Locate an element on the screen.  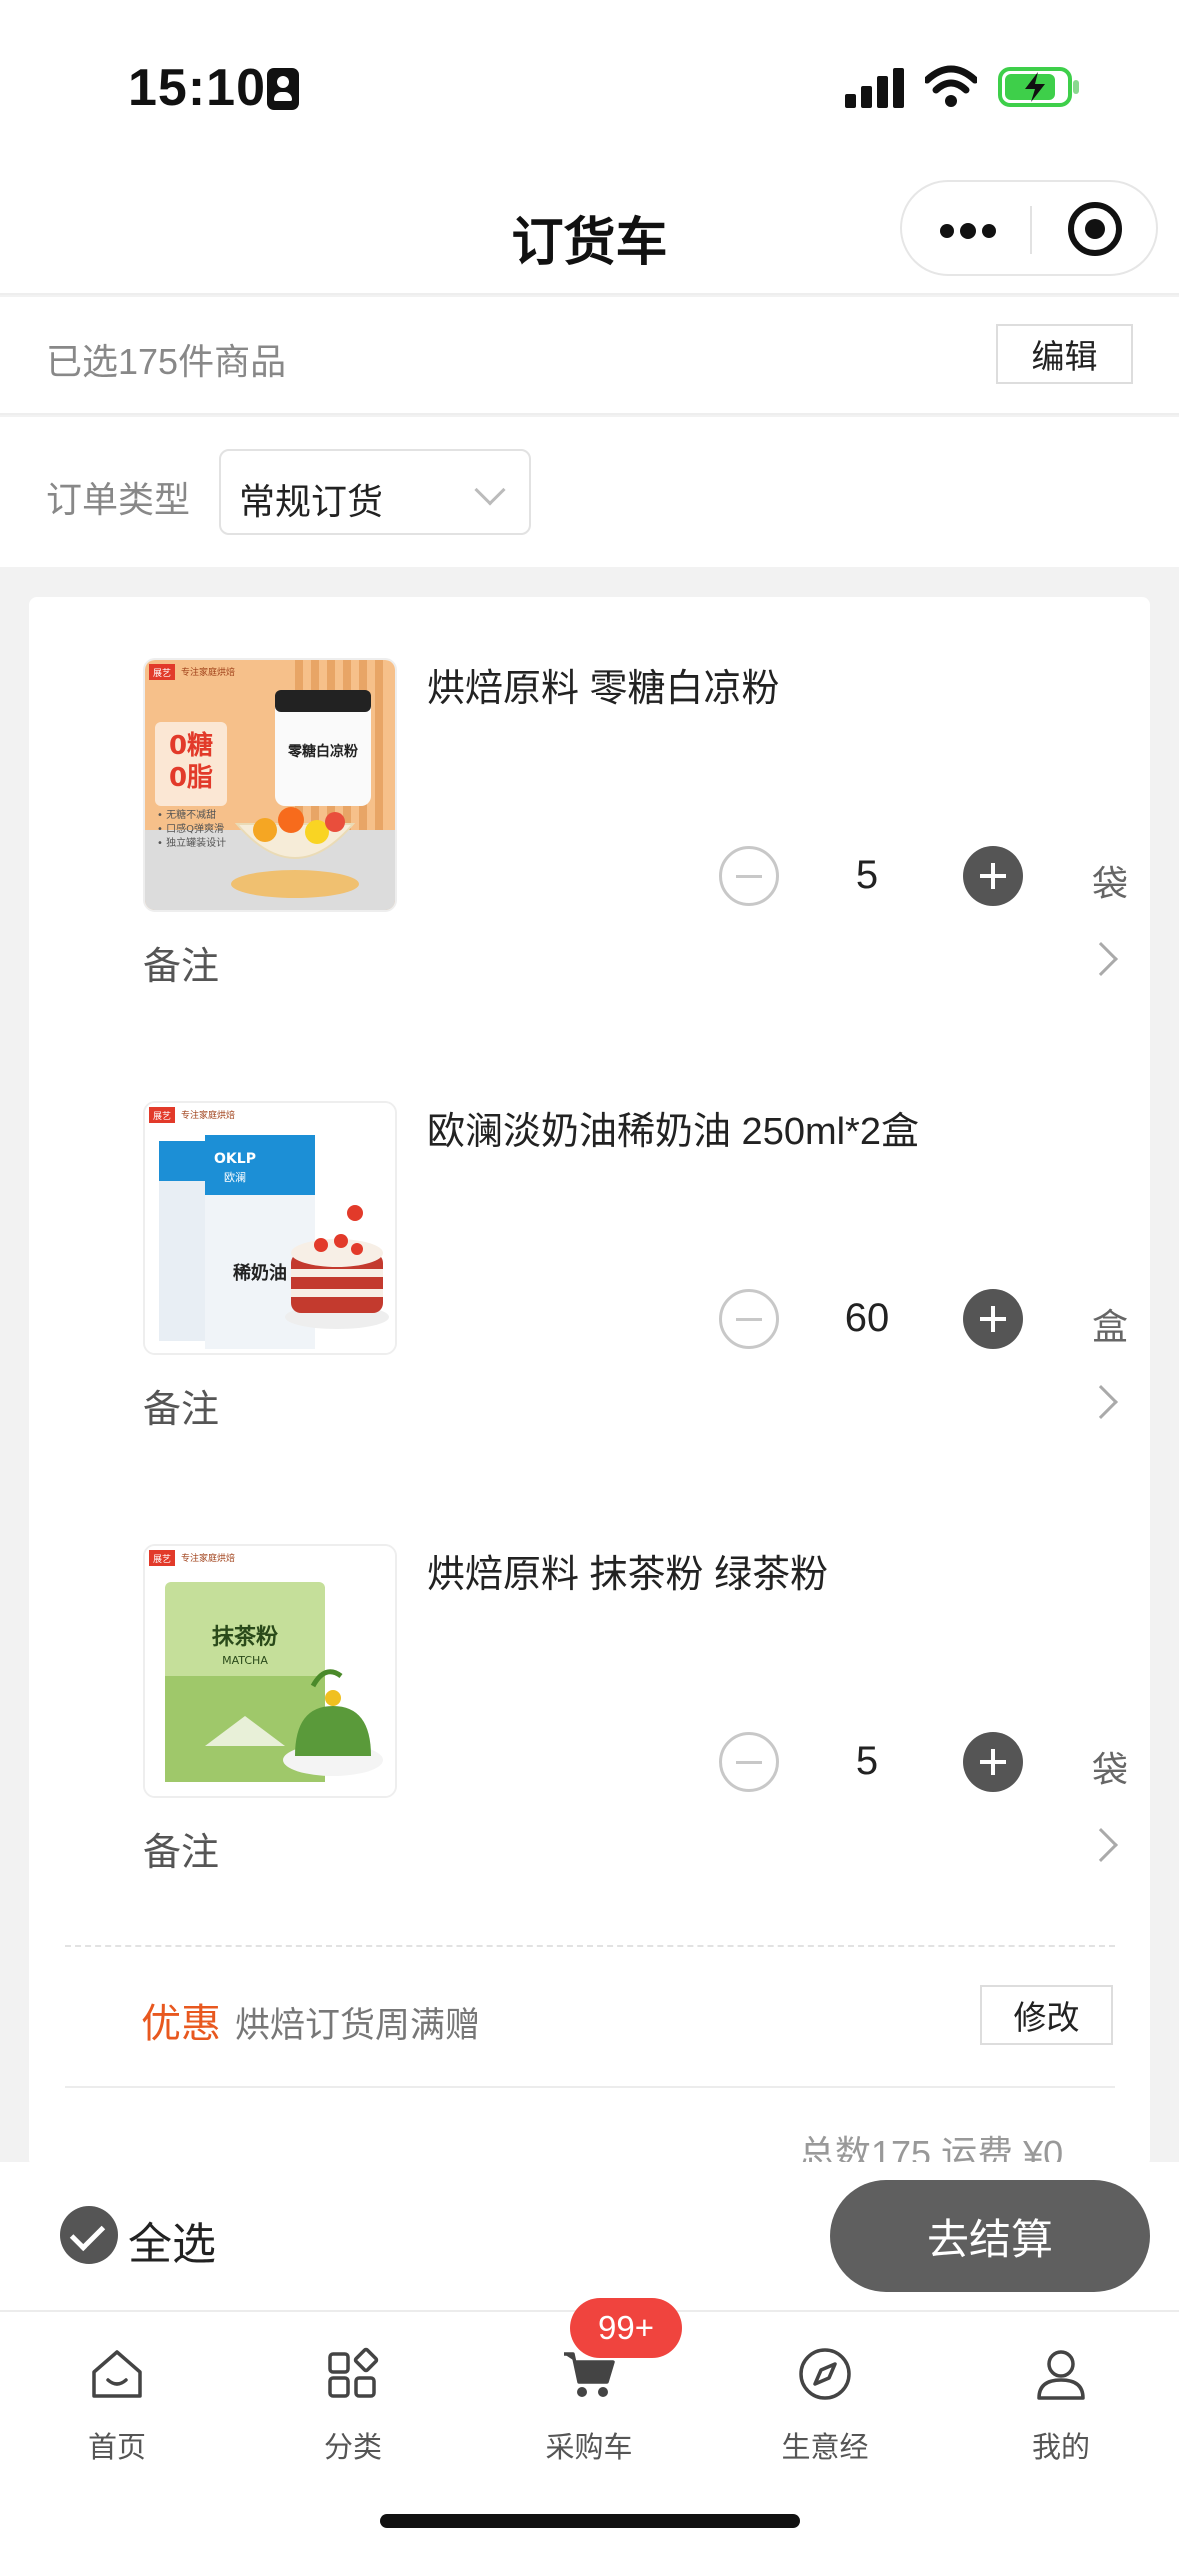
quantity-value: 60 is located at coordinates (867, 1318).